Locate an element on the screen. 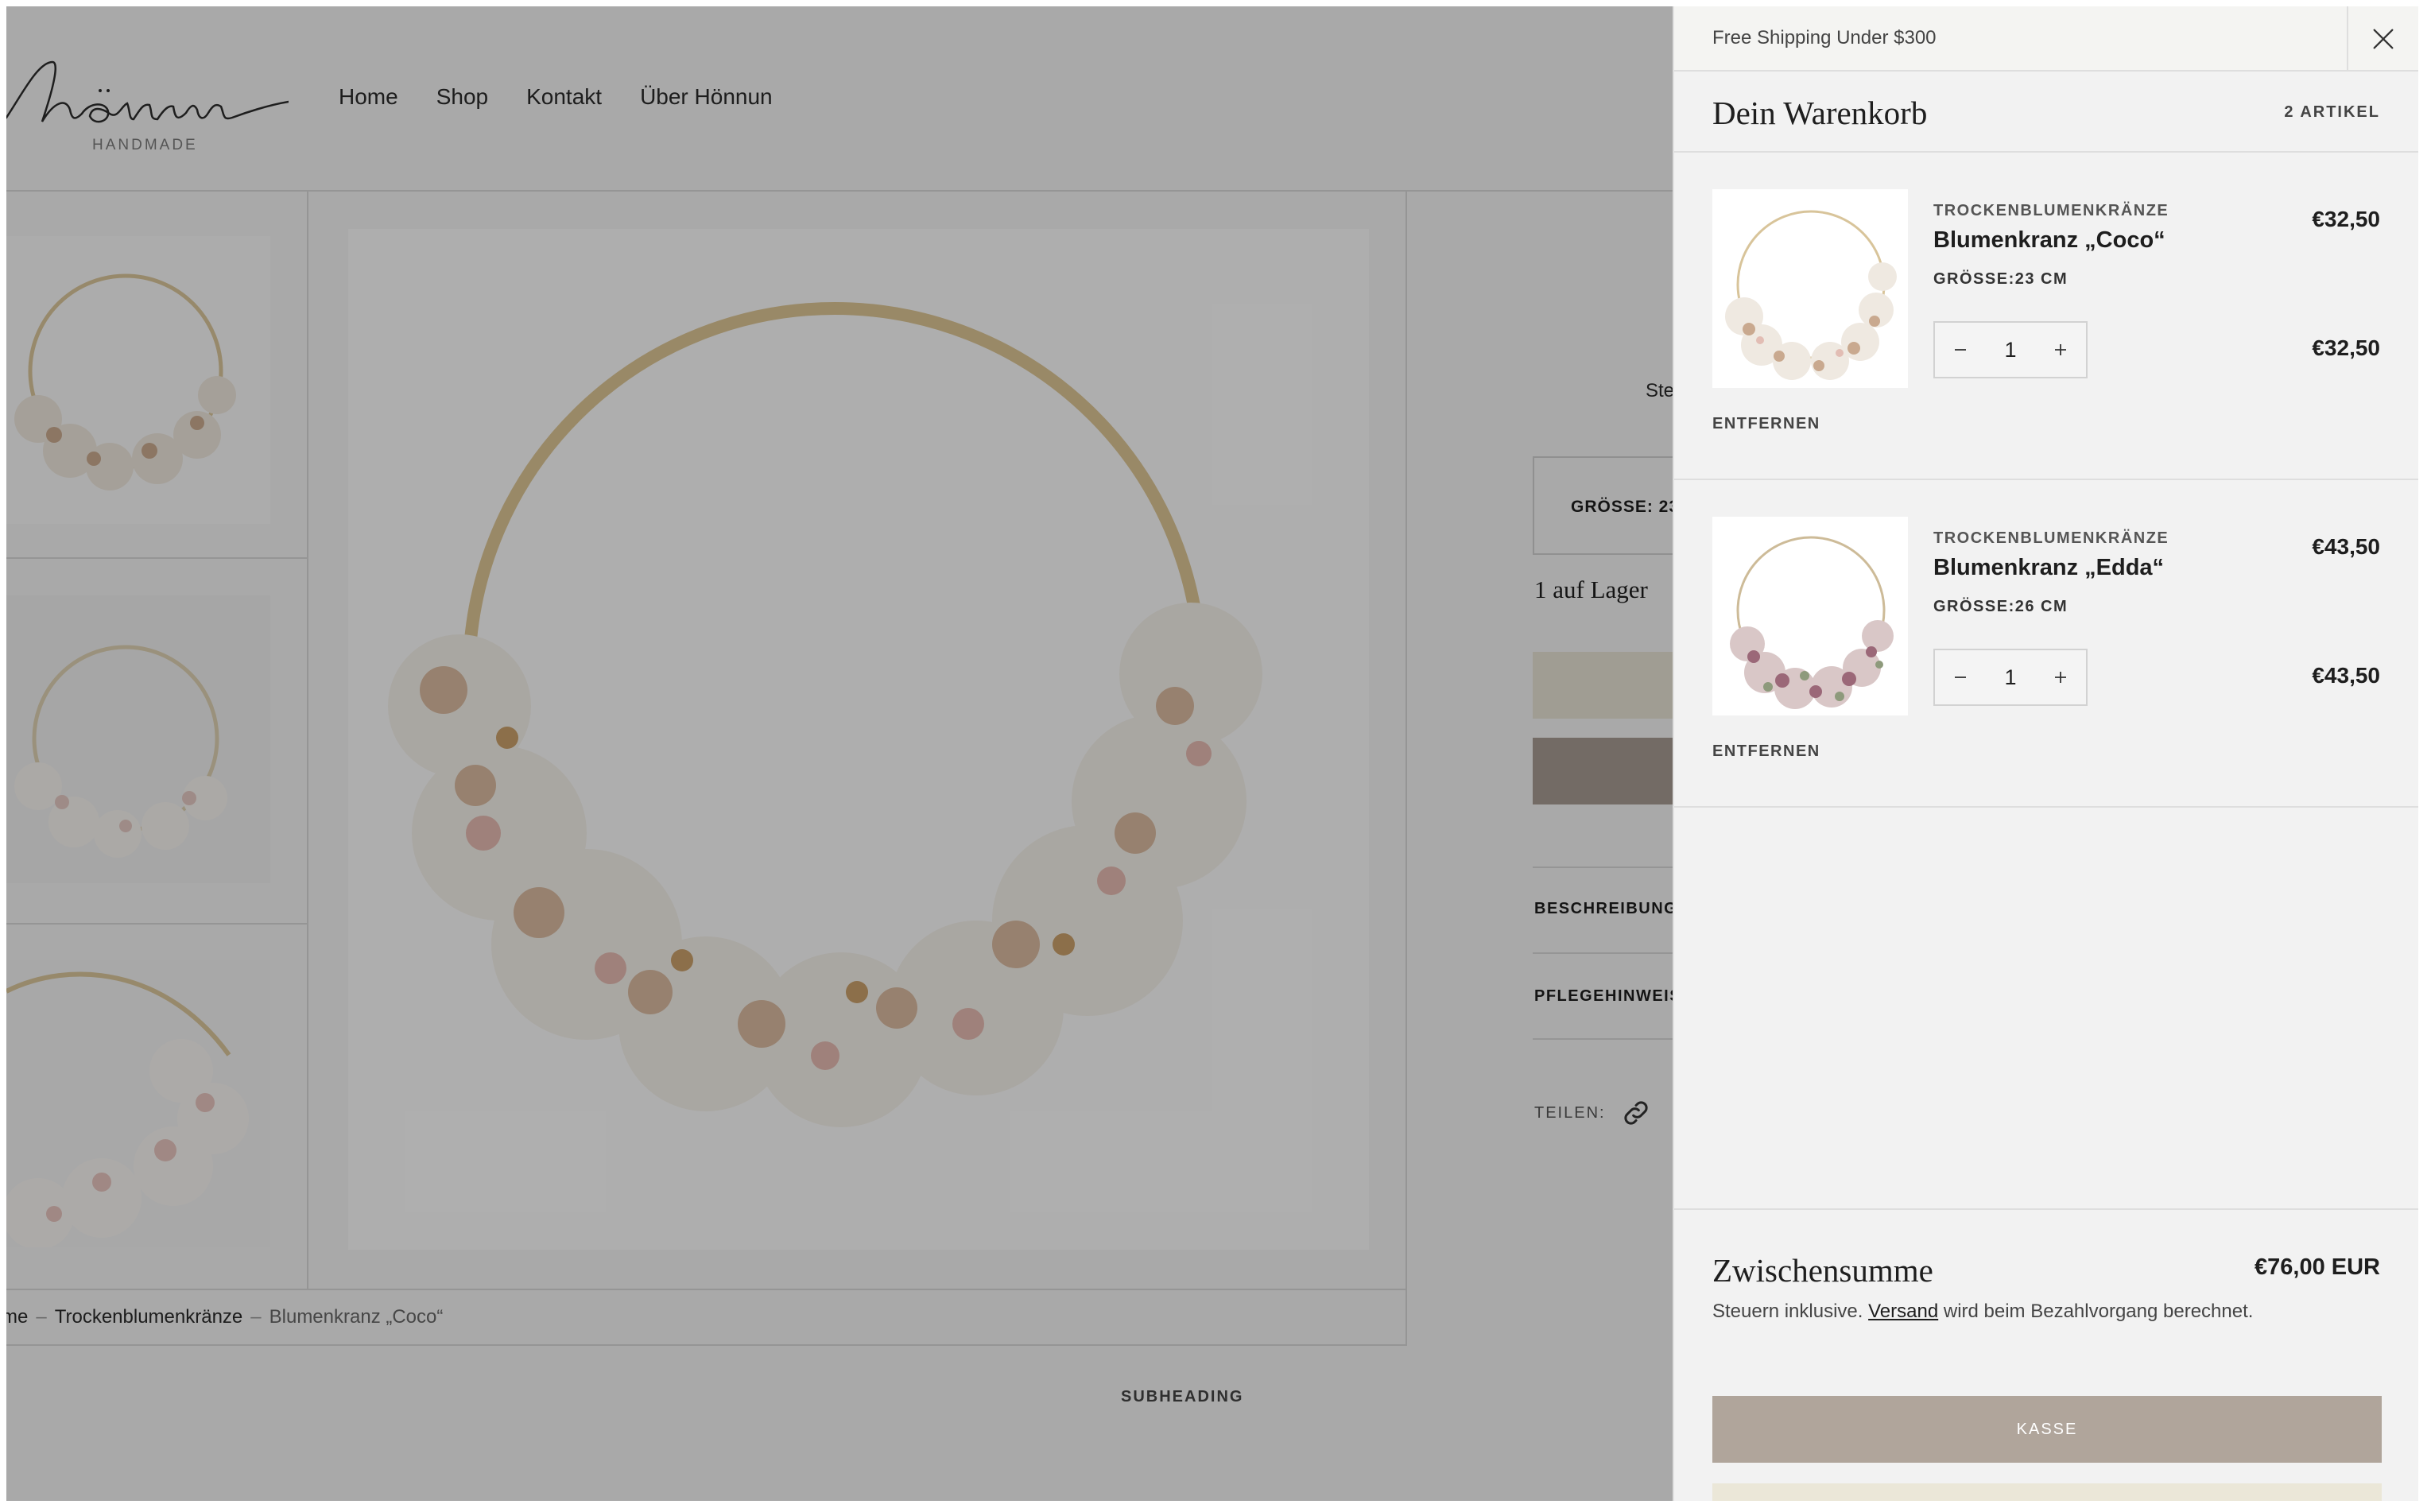 The width and height of the screenshot is (2431, 1512). tax-note-suffix: wird beim Bezahlvorgang berechnet. is located at coordinates (2098, 1311).